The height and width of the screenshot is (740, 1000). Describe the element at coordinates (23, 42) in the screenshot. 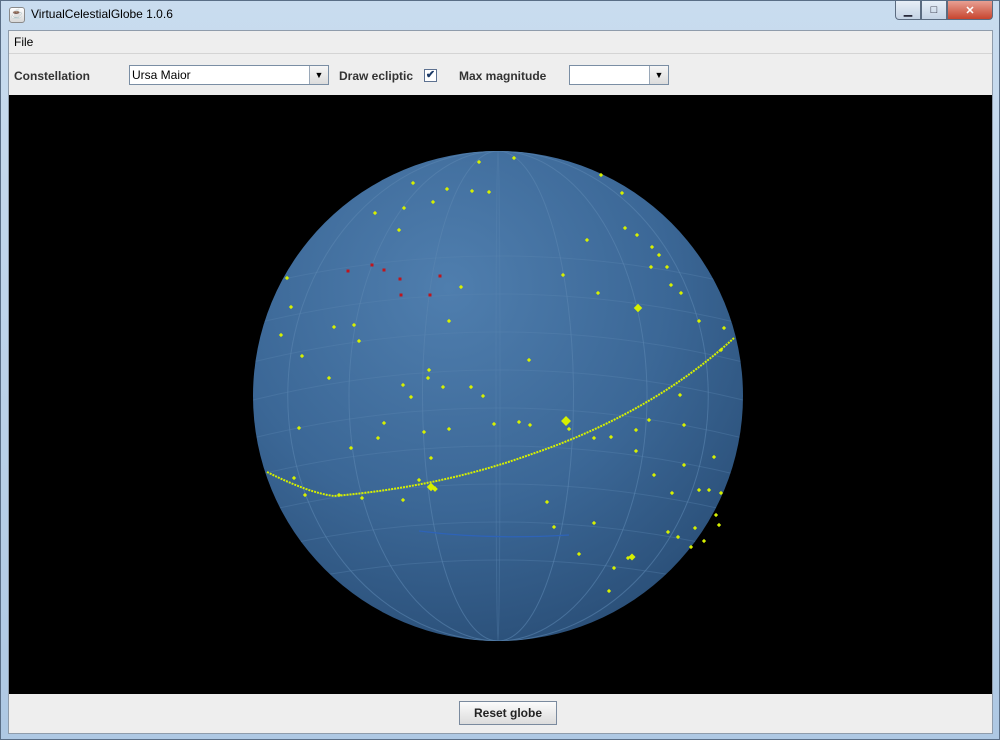

I see `menu-file: File` at that location.